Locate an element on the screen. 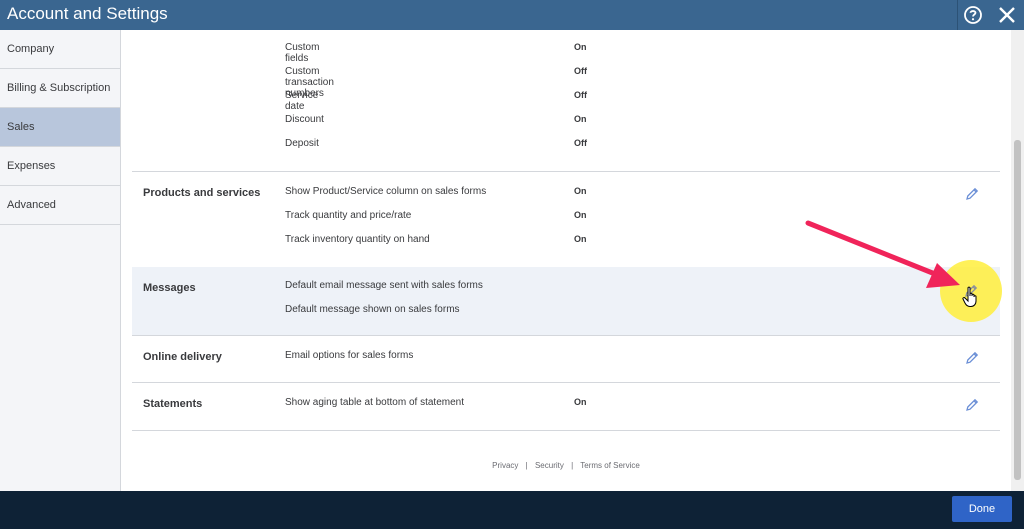 The image size is (1024, 529). footer-links: Privacy | Security | Terms of Service is located at coordinates (566, 465).